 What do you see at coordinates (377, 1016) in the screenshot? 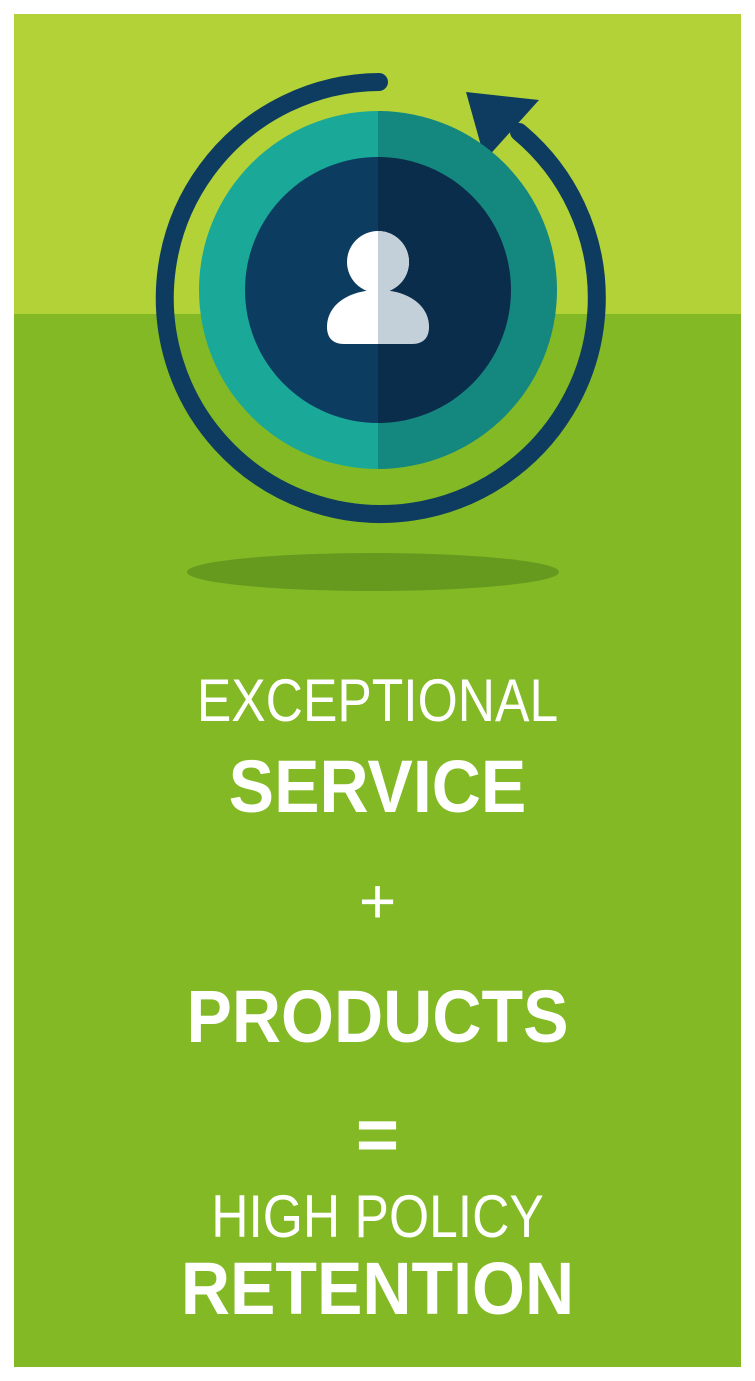
I see `headline-products: PRODUCTS` at bounding box center [377, 1016].